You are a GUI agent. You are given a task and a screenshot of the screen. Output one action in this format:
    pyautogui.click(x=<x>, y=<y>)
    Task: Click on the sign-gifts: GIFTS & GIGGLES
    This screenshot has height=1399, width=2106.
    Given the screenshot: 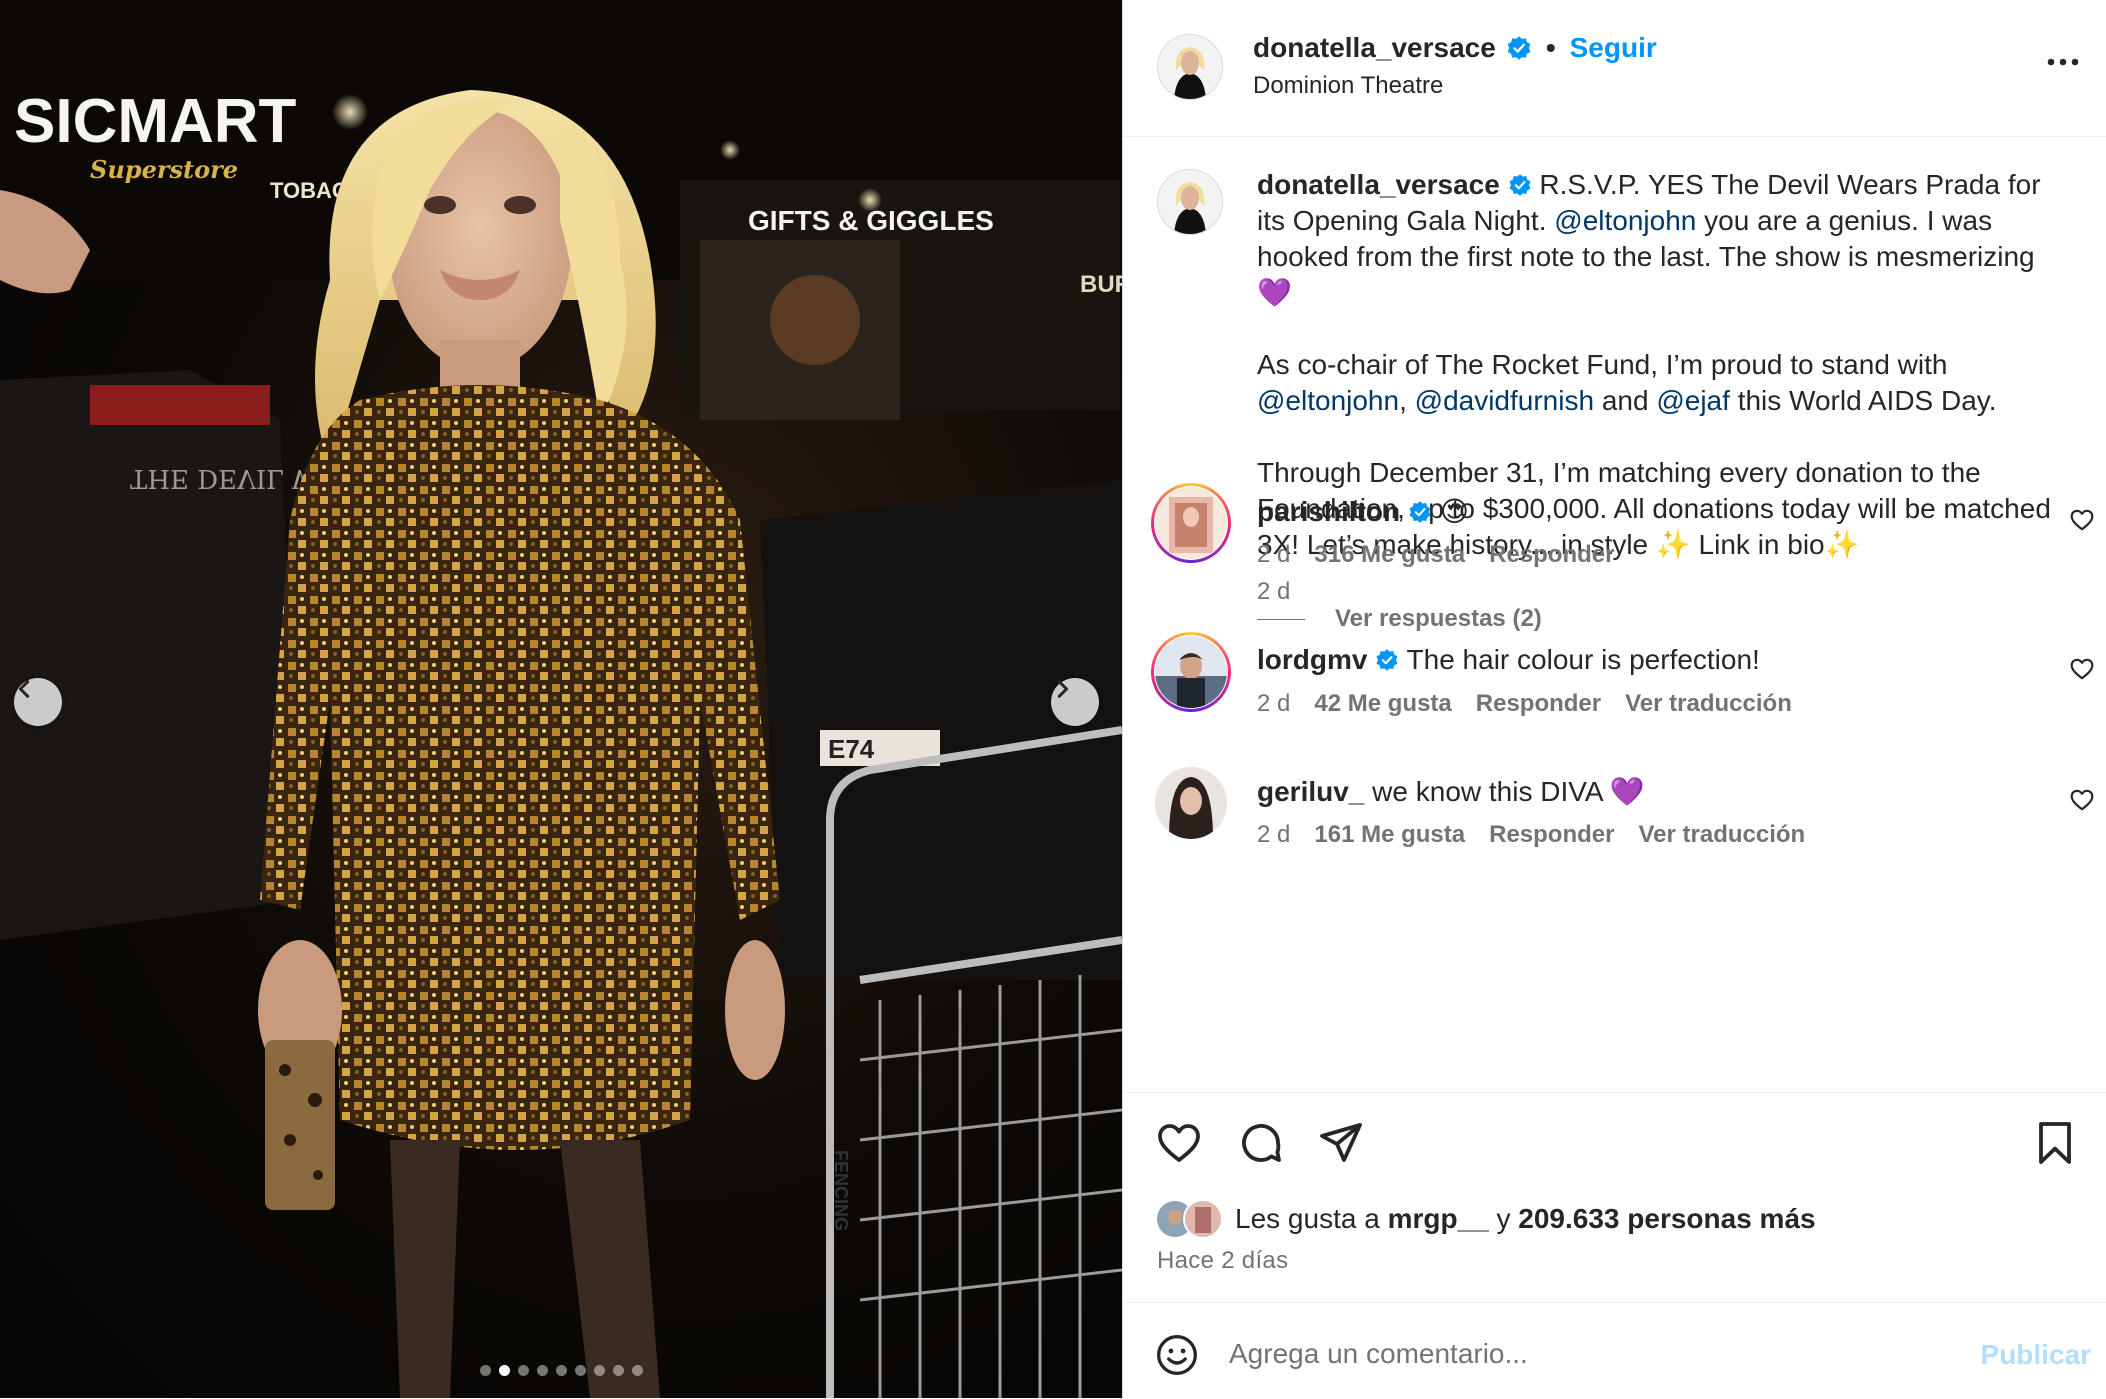 What is the action you would take?
    pyautogui.click(x=871, y=220)
    